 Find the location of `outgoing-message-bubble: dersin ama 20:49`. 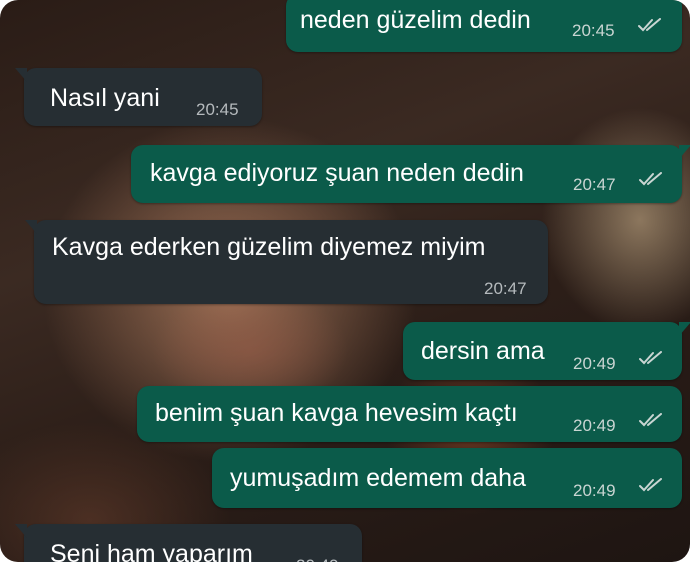

outgoing-message-bubble: dersin ama 20:49 is located at coordinates (546, 351).